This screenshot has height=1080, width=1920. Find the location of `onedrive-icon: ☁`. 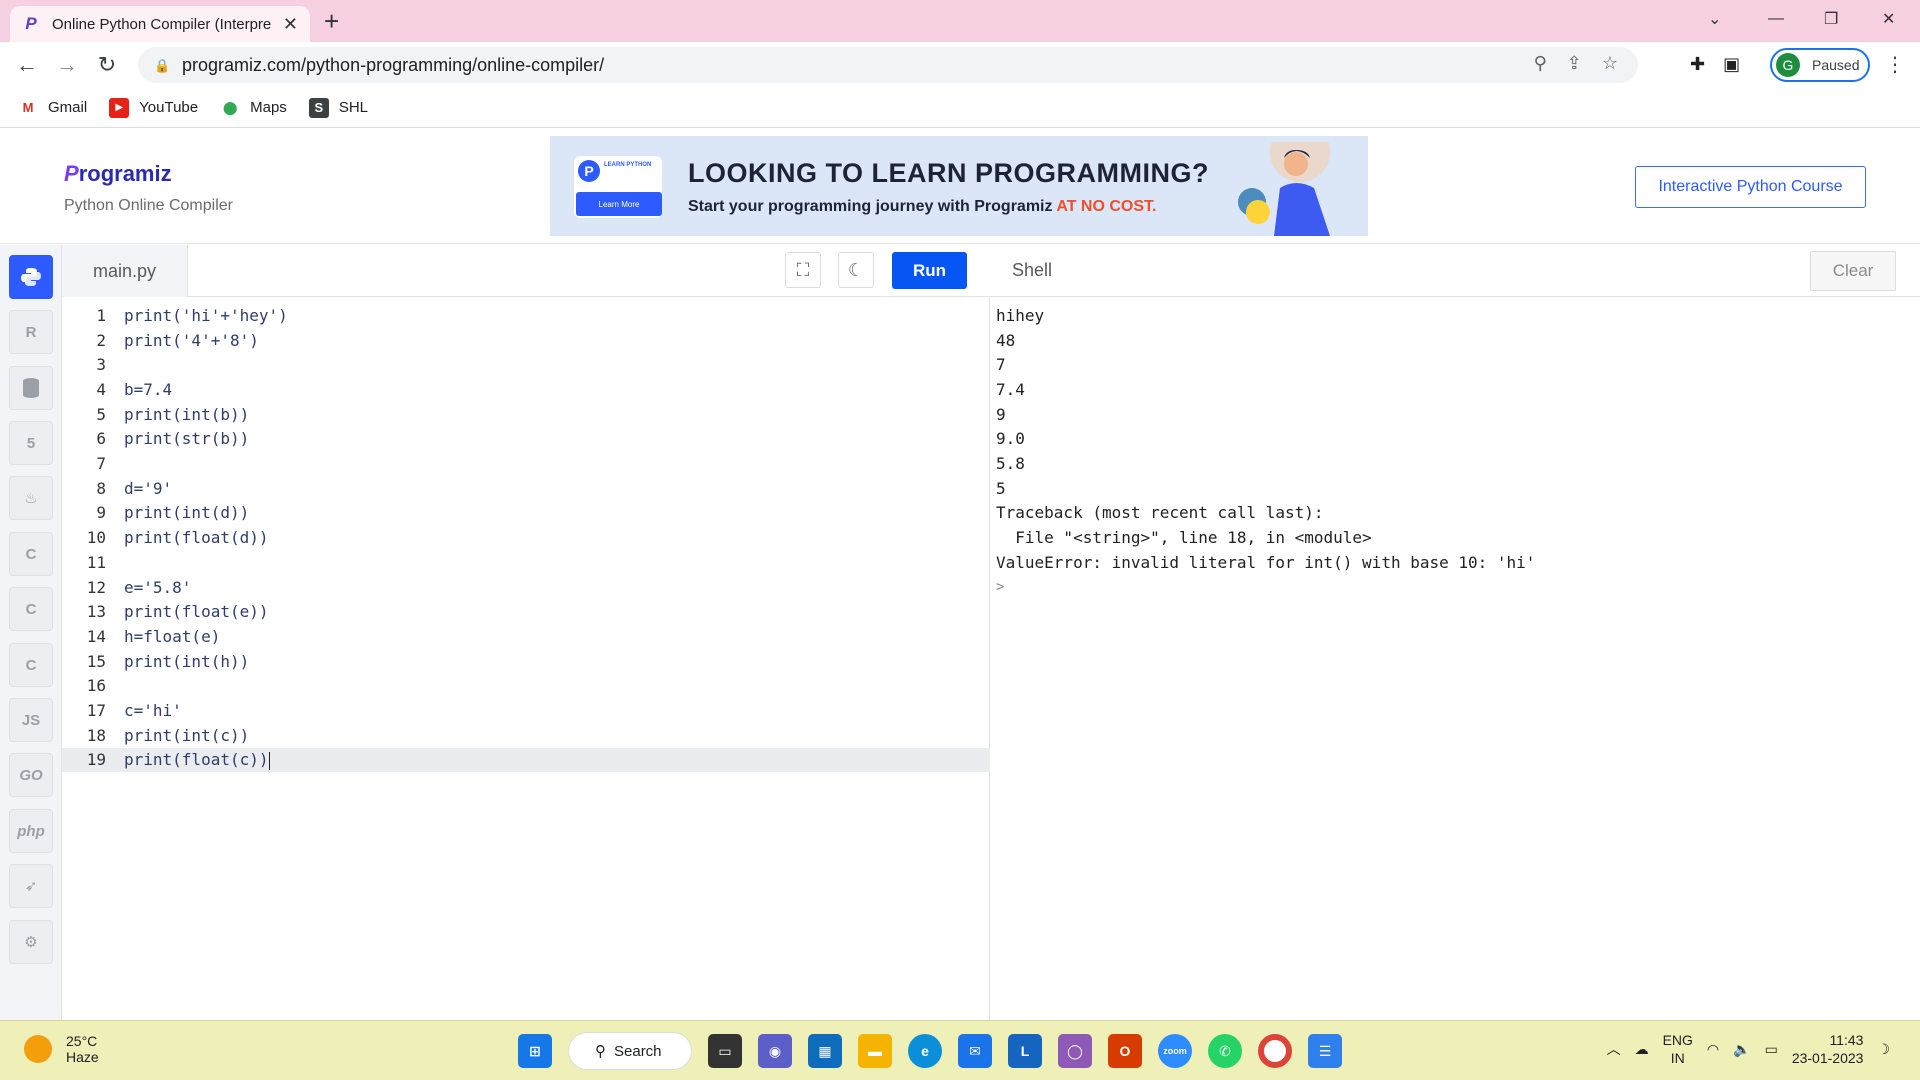

onedrive-icon: ☁ is located at coordinates (1642, 1049).